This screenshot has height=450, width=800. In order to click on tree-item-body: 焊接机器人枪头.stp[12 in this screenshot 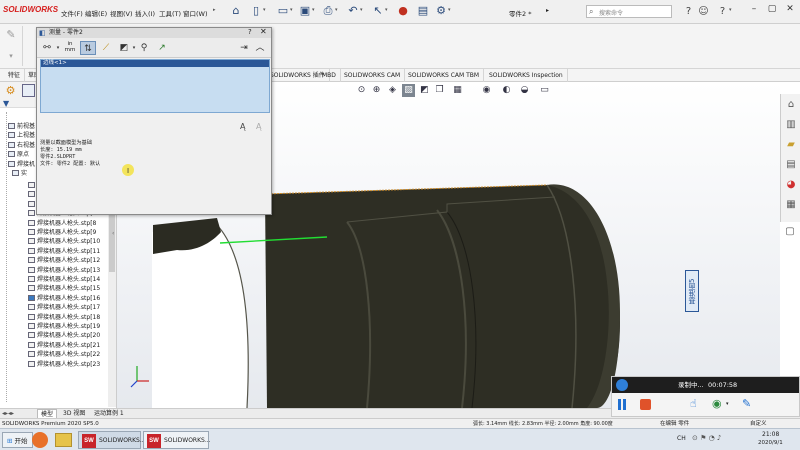, I will do `click(64, 260)`.